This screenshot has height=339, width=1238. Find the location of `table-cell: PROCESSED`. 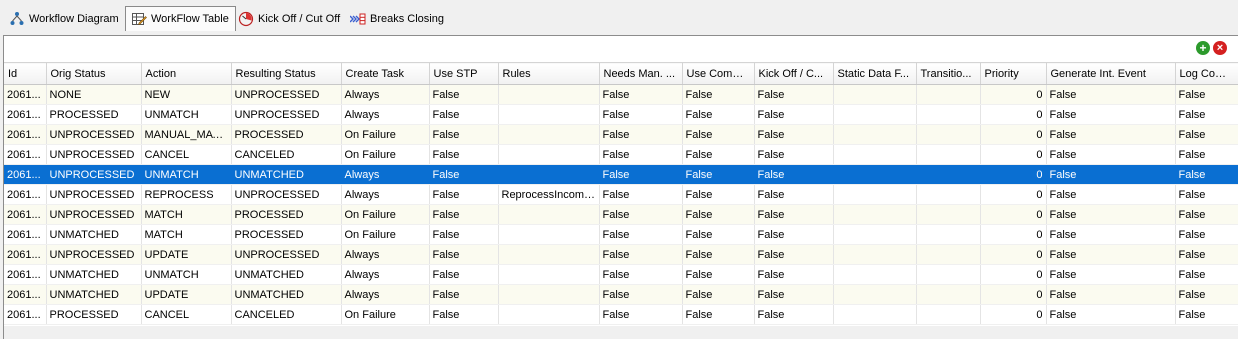

table-cell: PROCESSED is located at coordinates (94, 314).